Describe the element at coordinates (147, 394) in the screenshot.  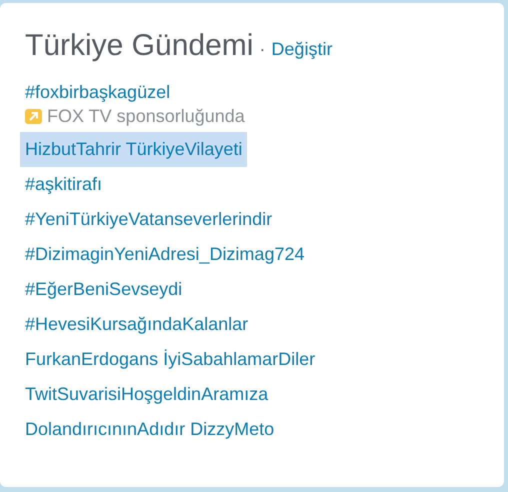
I see `trend-link: TwitSuvarisiHoşgeldinAramıza` at that location.